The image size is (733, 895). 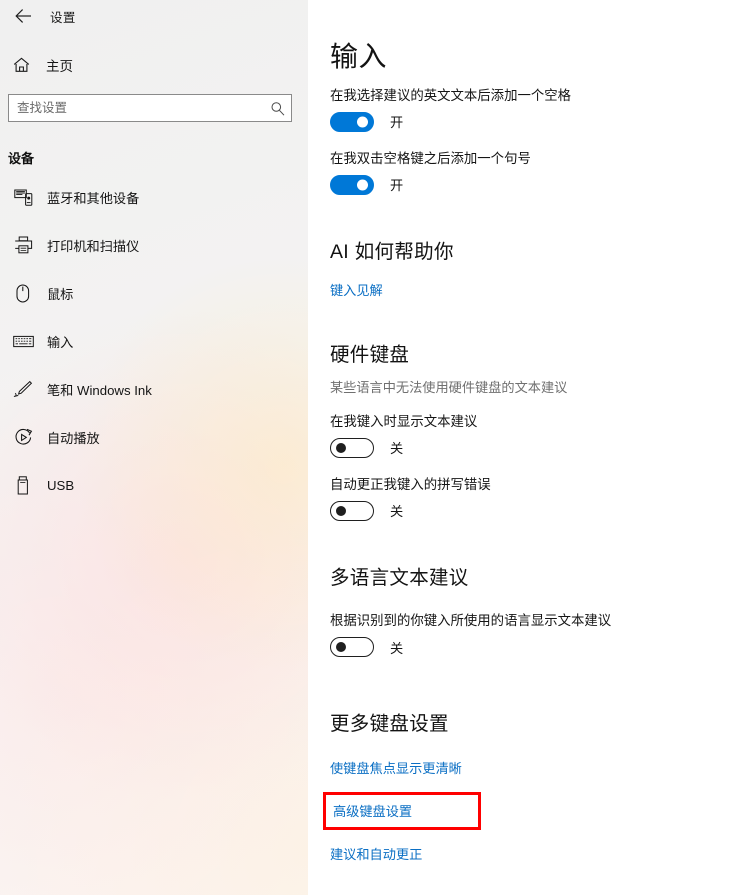 I want to click on link-advanced-keyboard-settings: 高级键盘设置, so click(x=372, y=810).